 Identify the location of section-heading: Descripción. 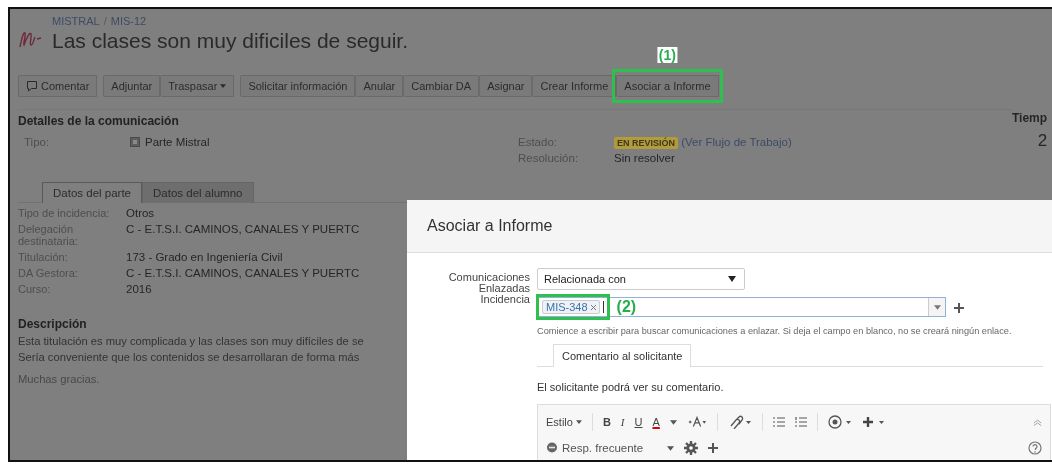
(53, 324).